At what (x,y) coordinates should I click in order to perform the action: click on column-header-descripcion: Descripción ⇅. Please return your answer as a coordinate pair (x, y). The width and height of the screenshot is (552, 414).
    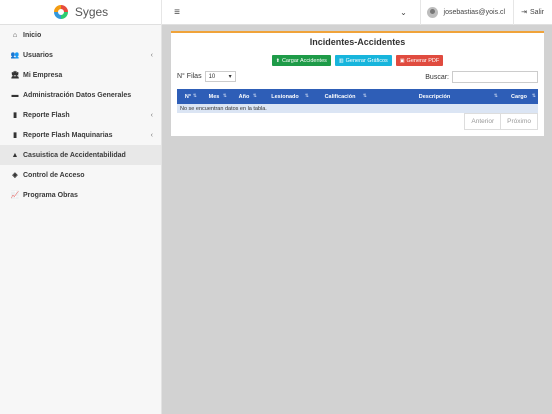
    Looking at the image, I should click on (434, 96).